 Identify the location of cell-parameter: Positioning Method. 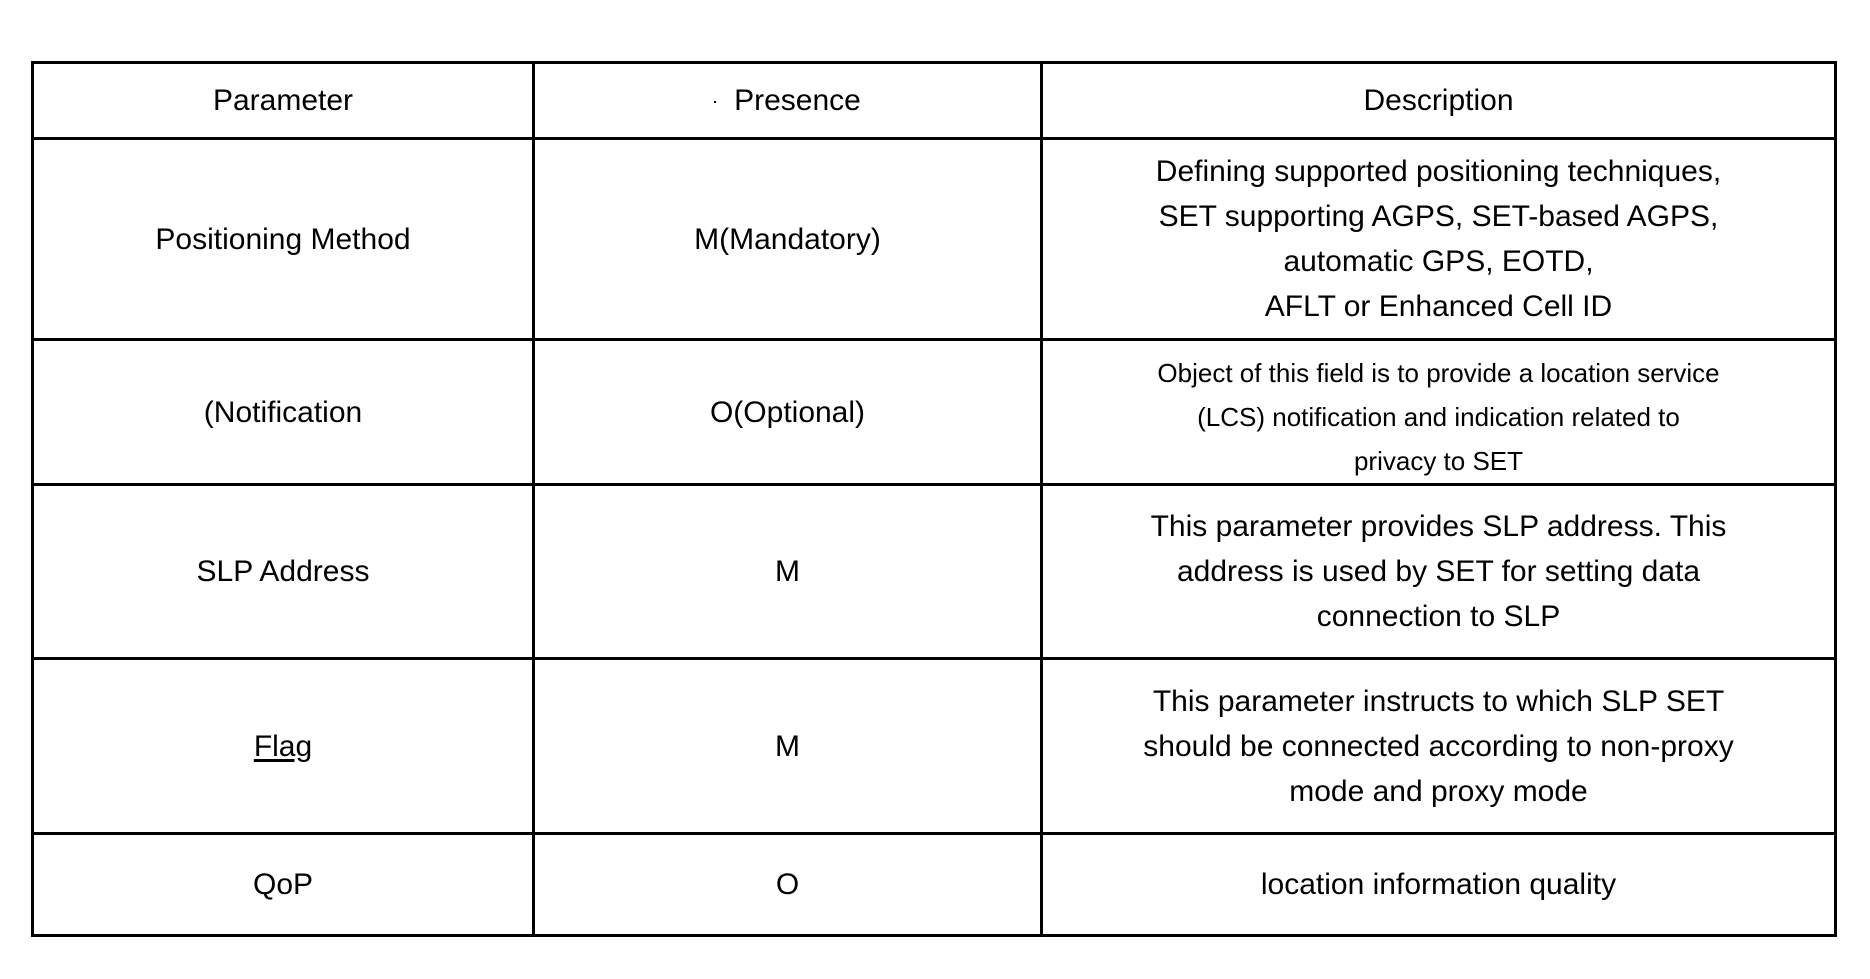
(283, 239).